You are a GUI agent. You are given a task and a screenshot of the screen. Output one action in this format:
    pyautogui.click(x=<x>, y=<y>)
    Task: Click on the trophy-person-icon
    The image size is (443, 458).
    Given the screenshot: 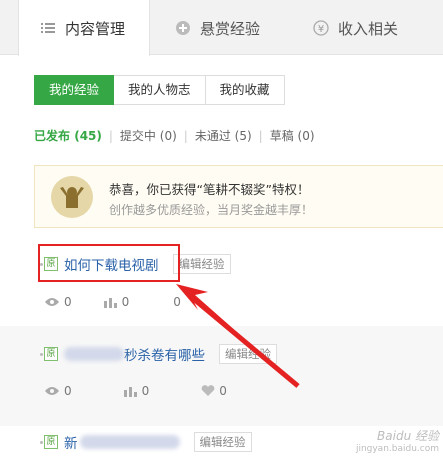 What is the action you would take?
    pyautogui.click(x=72, y=197)
    